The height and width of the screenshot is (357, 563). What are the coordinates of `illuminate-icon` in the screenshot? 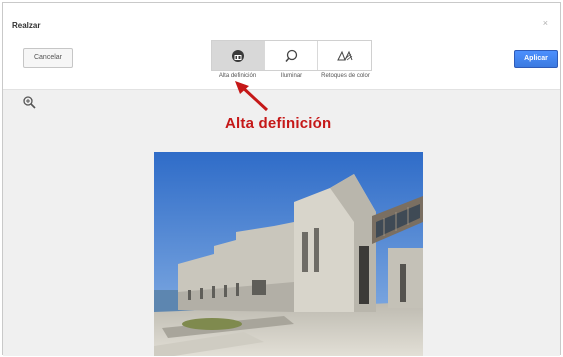 It's located at (291, 56).